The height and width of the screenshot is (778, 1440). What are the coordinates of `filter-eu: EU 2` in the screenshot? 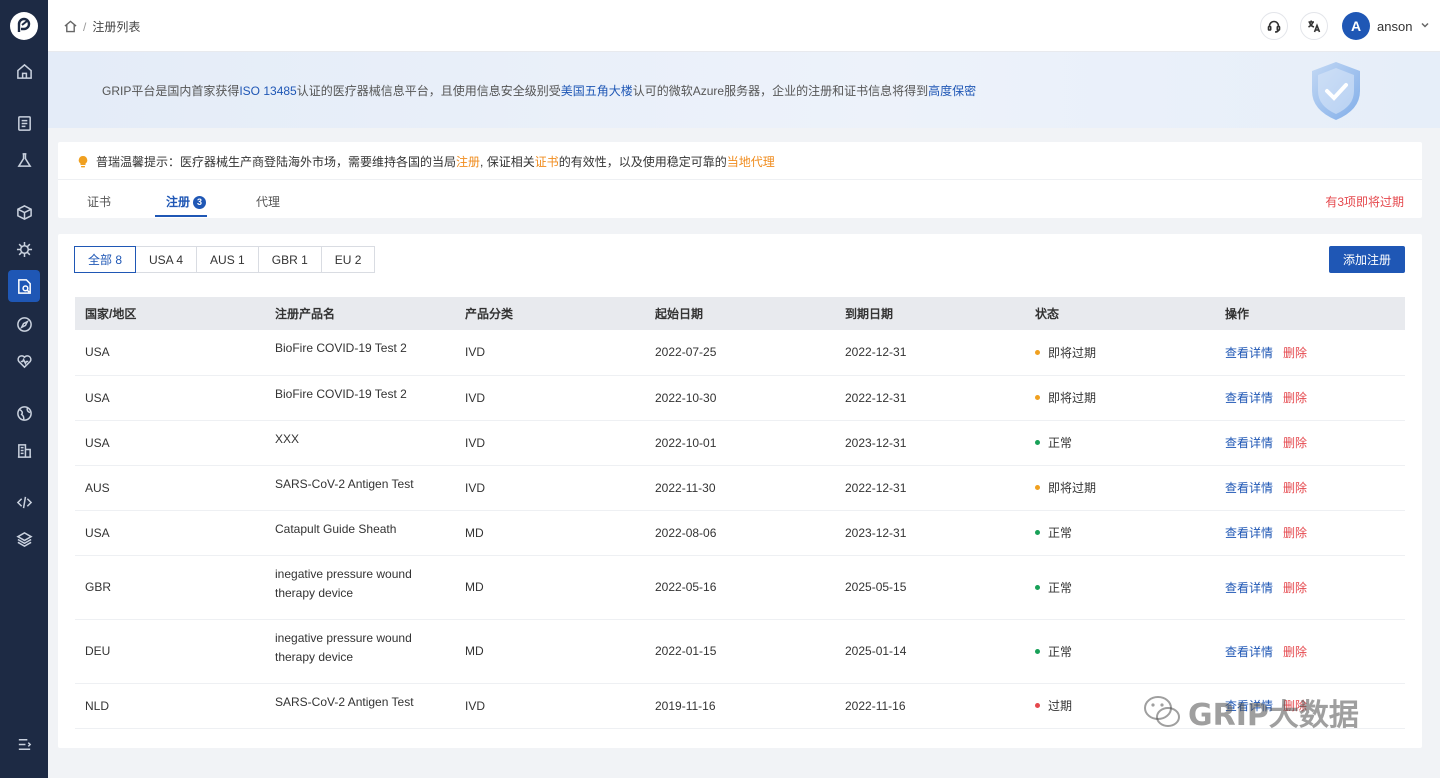 It's located at (348, 259).